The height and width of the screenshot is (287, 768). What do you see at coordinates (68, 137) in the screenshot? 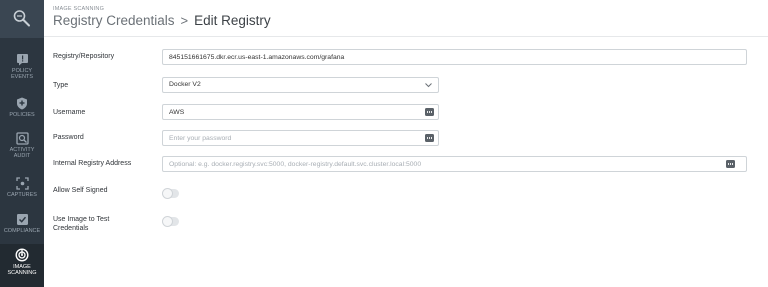
I see `password-label: Password` at bounding box center [68, 137].